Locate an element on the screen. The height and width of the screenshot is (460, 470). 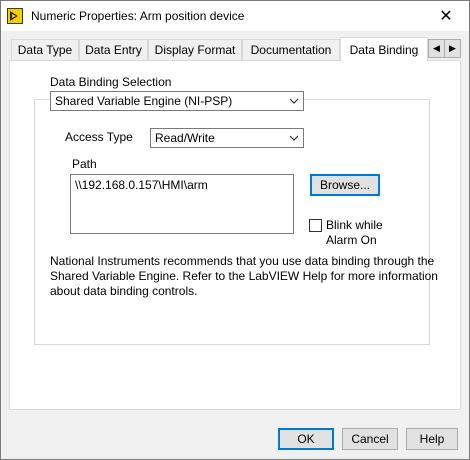
help-button: Help is located at coordinates (432, 439).